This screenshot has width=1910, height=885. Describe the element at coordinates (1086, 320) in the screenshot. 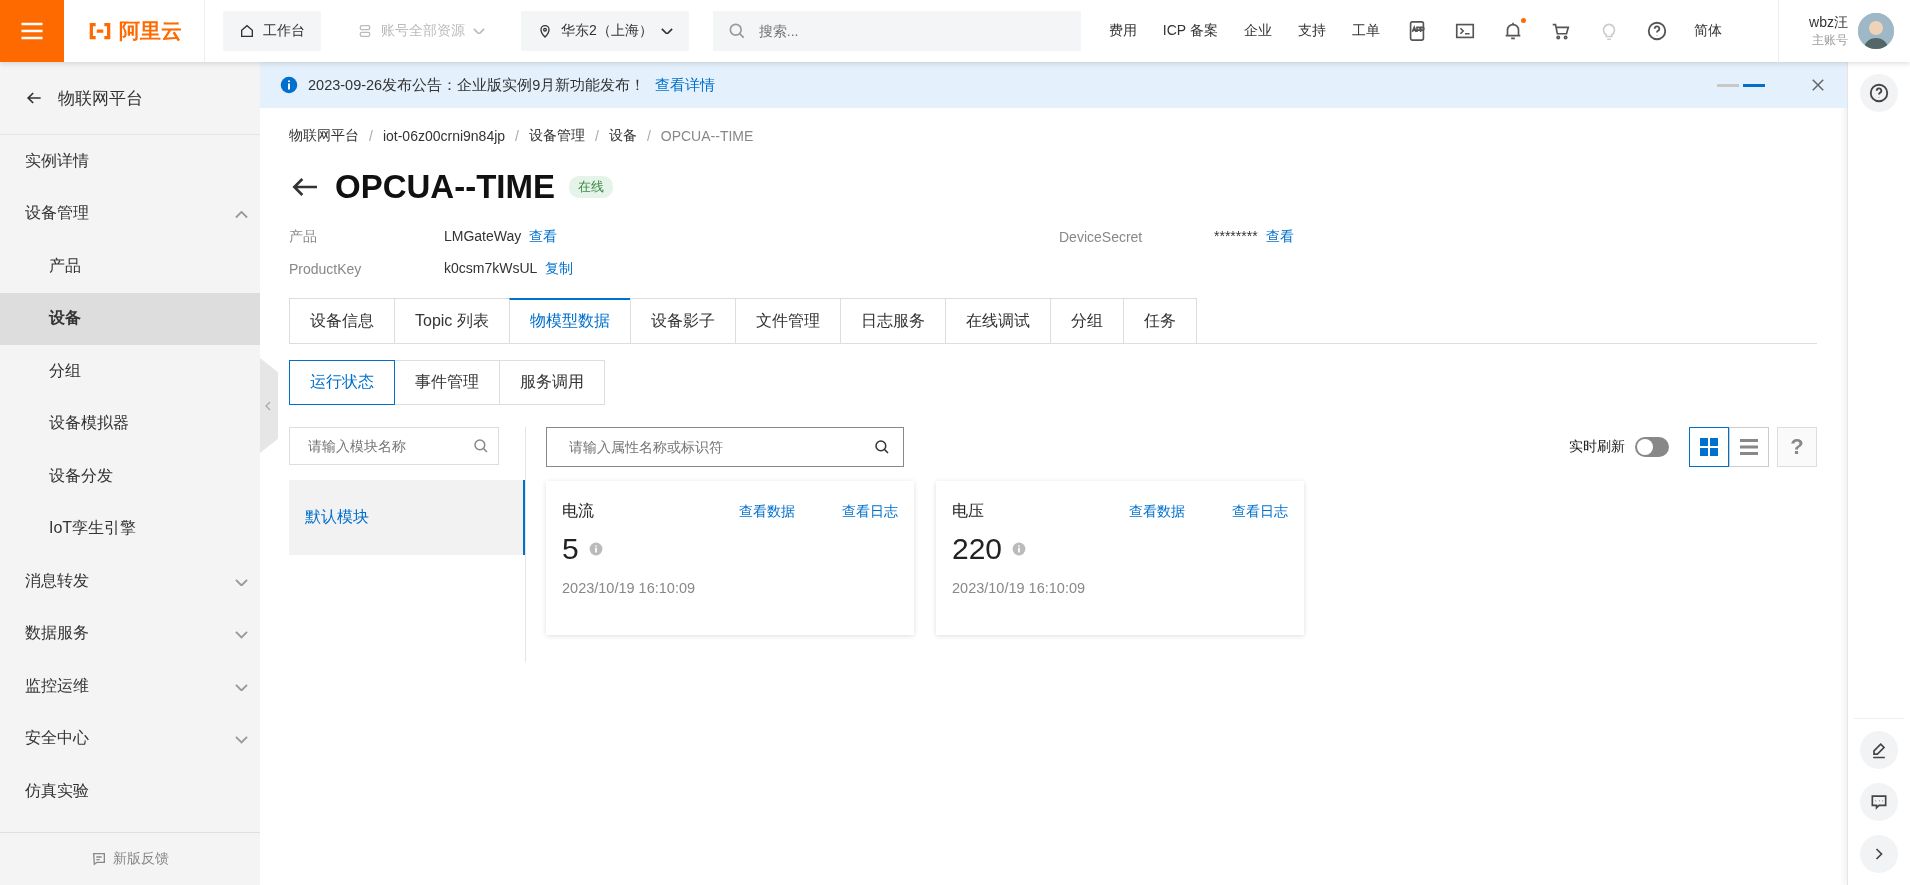

I see `tab: 分组` at that location.